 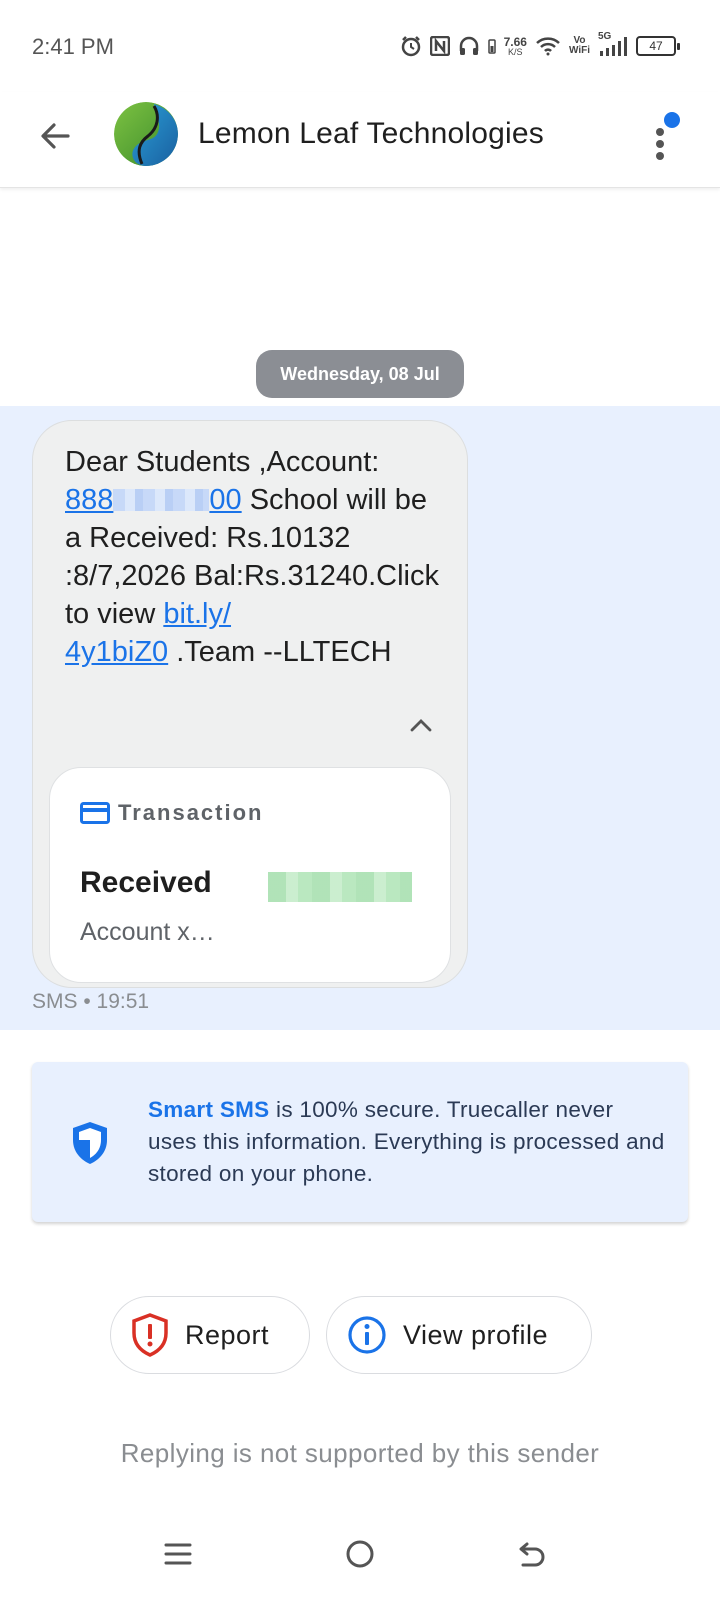 I want to click on redacted-amount, so click(x=340, y=887).